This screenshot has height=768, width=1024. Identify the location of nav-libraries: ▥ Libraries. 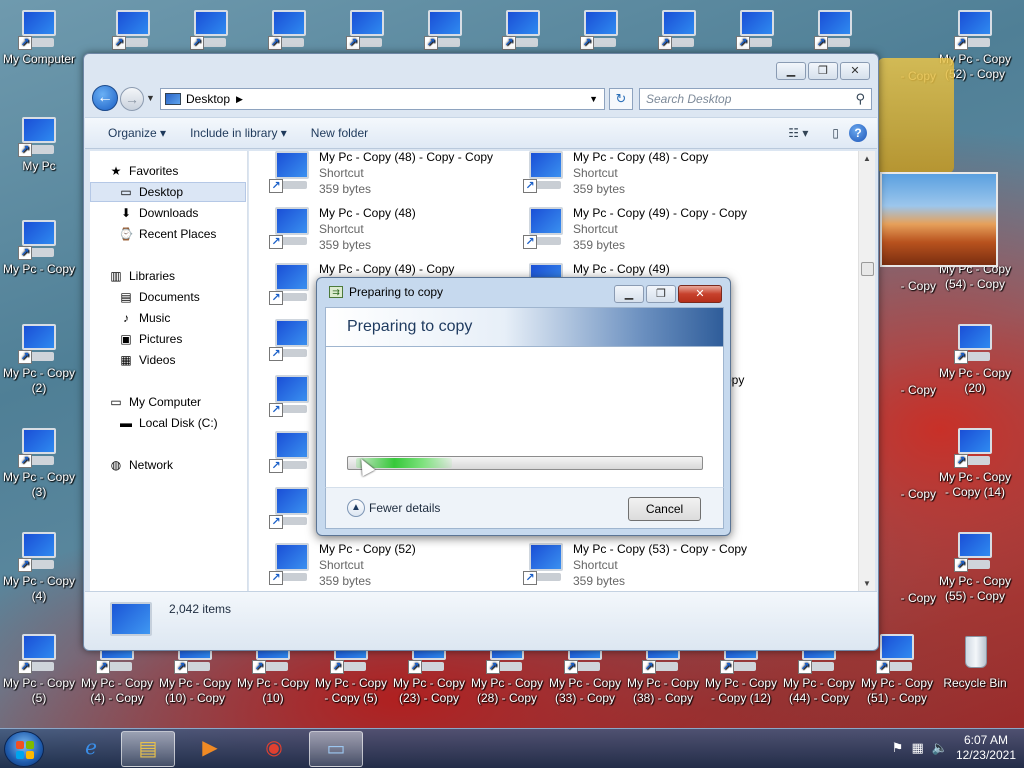
(141, 276).